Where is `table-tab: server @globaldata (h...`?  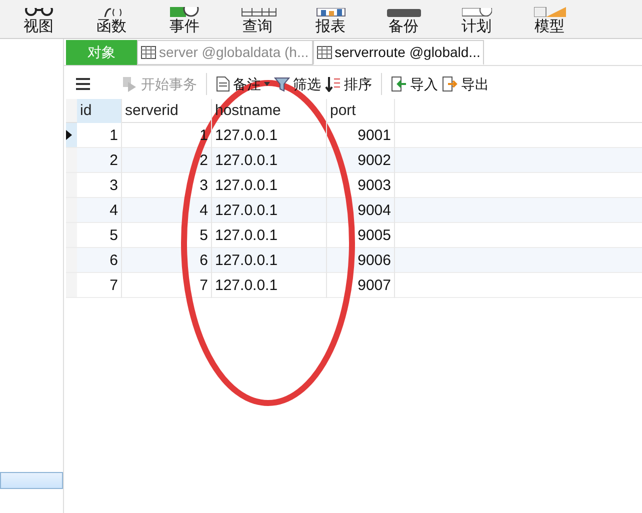
table-tab: server @globaldata (h... is located at coordinates (225, 52).